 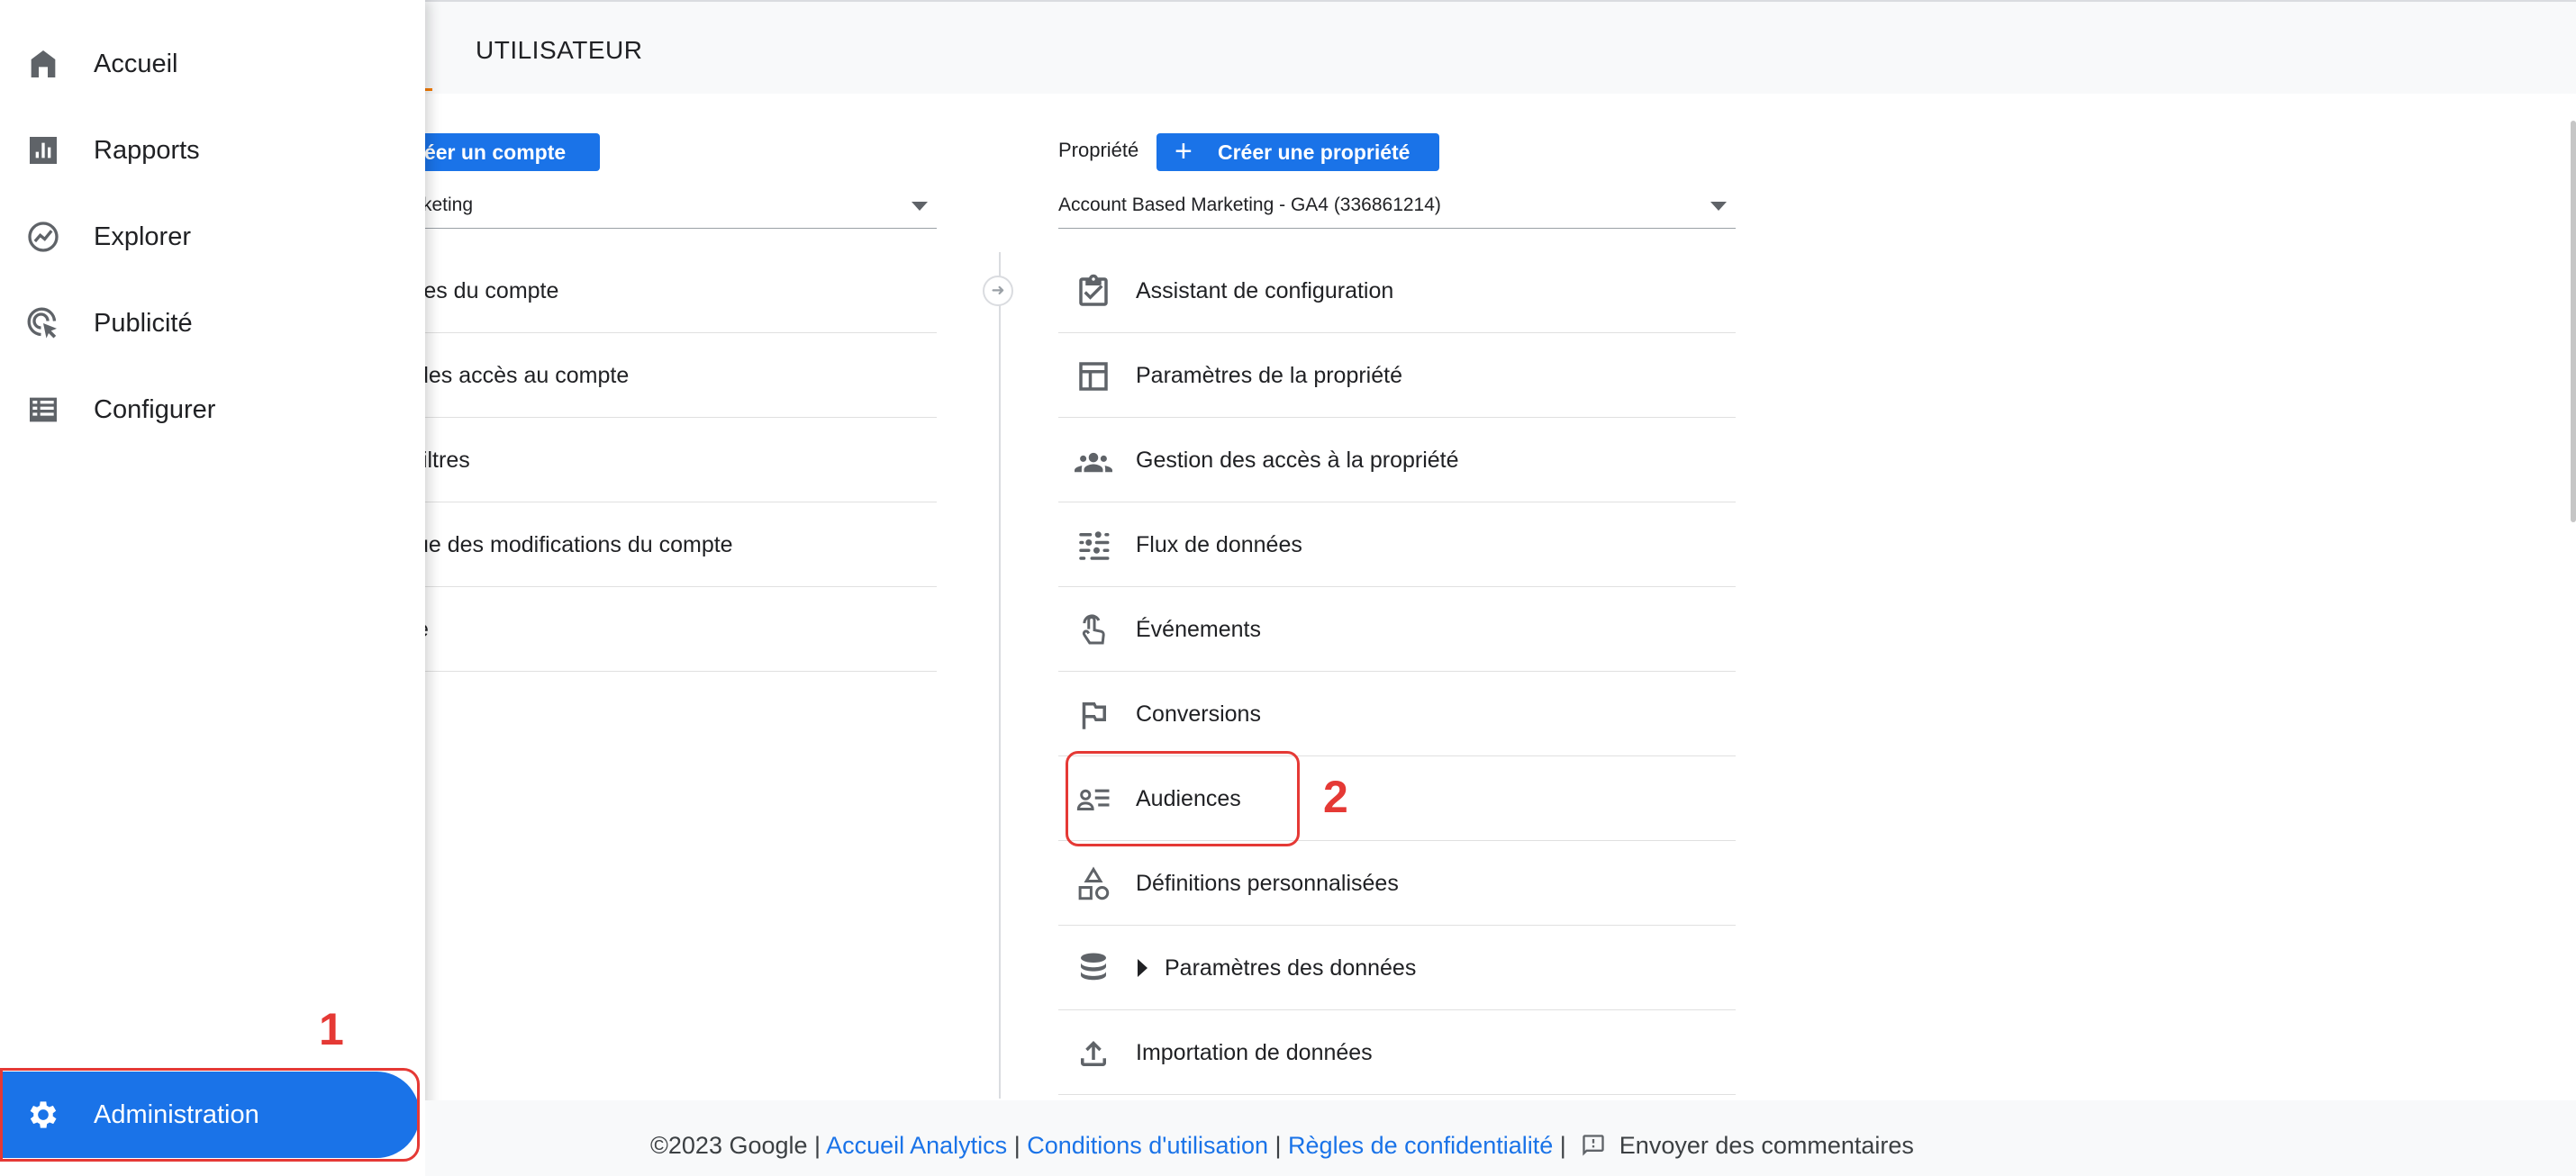 What do you see at coordinates (1314, 152) in the screenshot?
I see `create-property-label: Créer une propriété` at bounding box center [1314, 152].